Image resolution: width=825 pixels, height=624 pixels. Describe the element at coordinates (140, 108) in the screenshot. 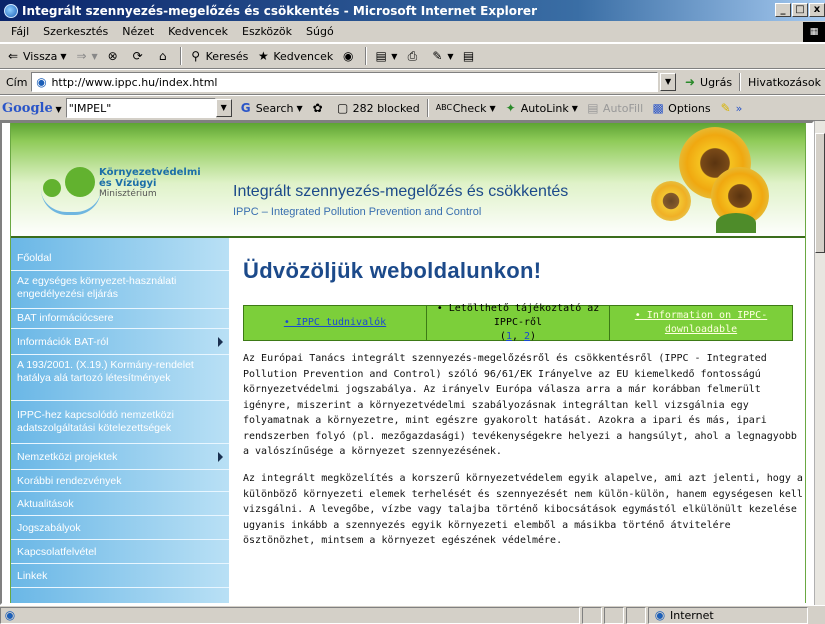

I see `google-search-input: "IMPEL"` at that location.